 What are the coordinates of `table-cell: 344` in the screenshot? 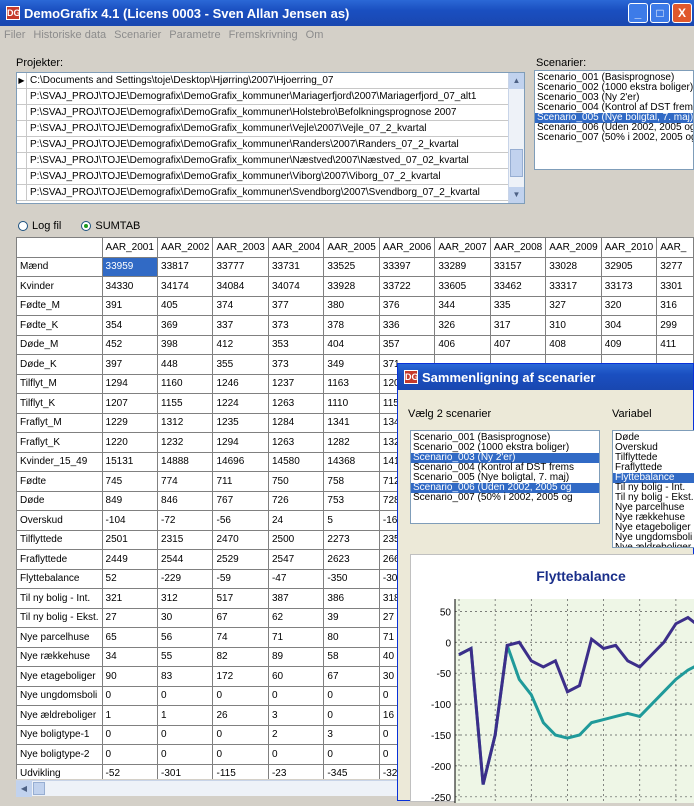 It's located at (462, 305).